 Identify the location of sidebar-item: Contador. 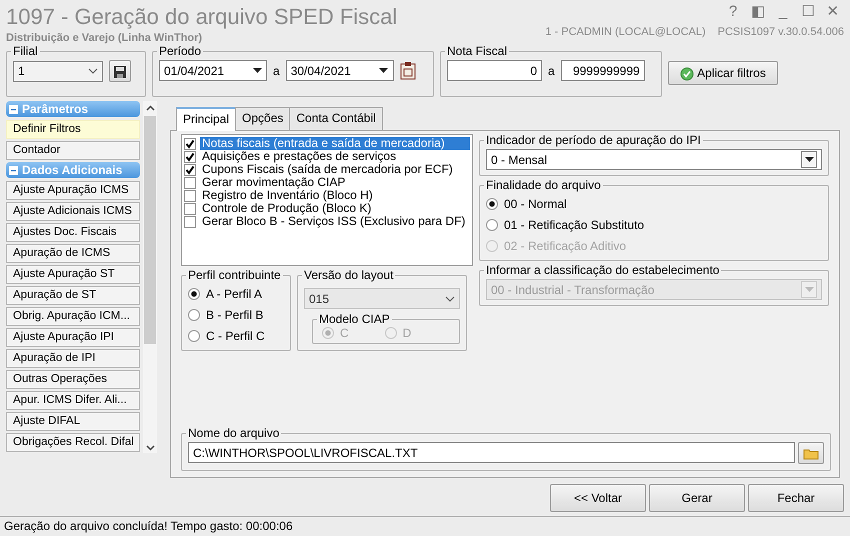
(73, 150).